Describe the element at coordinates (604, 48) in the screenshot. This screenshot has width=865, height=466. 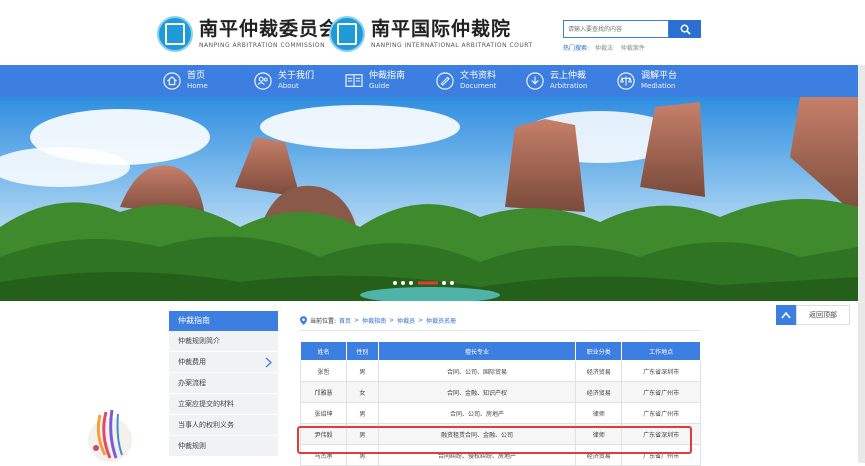
I see `hot-search-link: 仲裁法` at that location.